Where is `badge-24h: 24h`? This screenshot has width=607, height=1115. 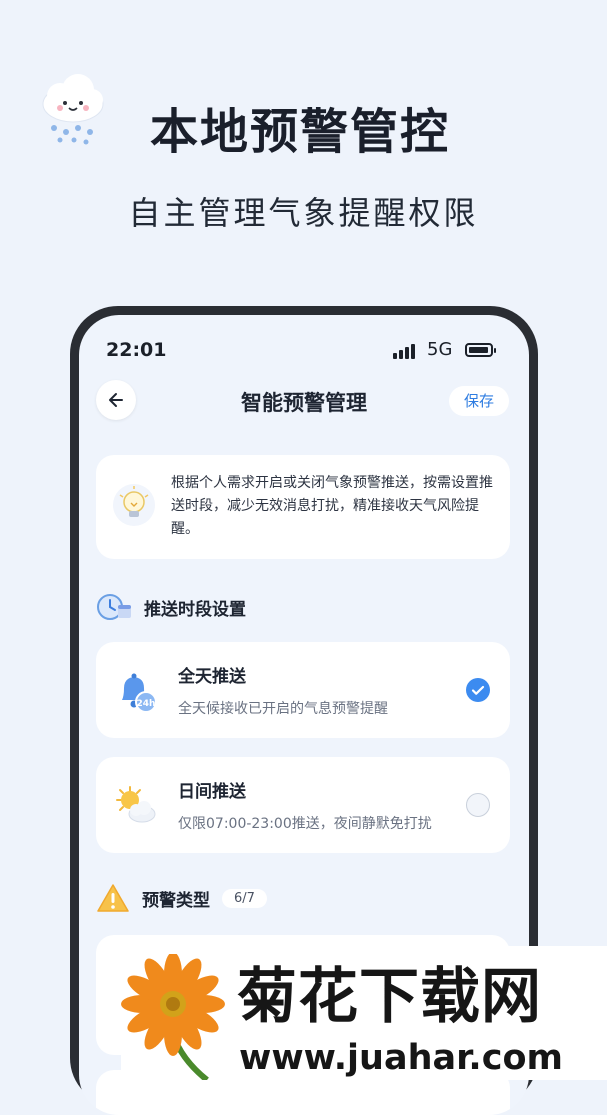 badge-24h: 24h is located at coordinates (146, 704).